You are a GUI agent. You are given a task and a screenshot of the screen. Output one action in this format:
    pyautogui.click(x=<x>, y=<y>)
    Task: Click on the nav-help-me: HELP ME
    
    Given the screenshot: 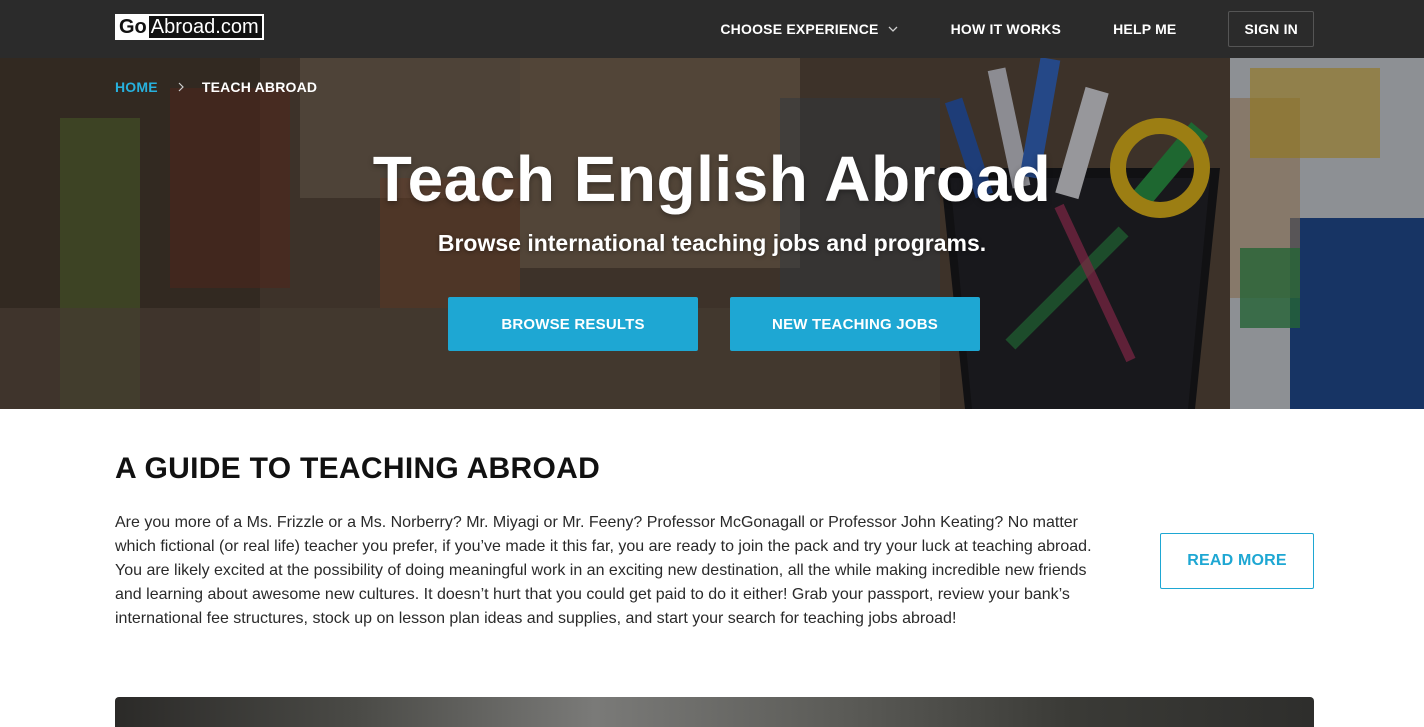 What is the action you would take?
    pyautogui.click(x=1144, y=29)
    